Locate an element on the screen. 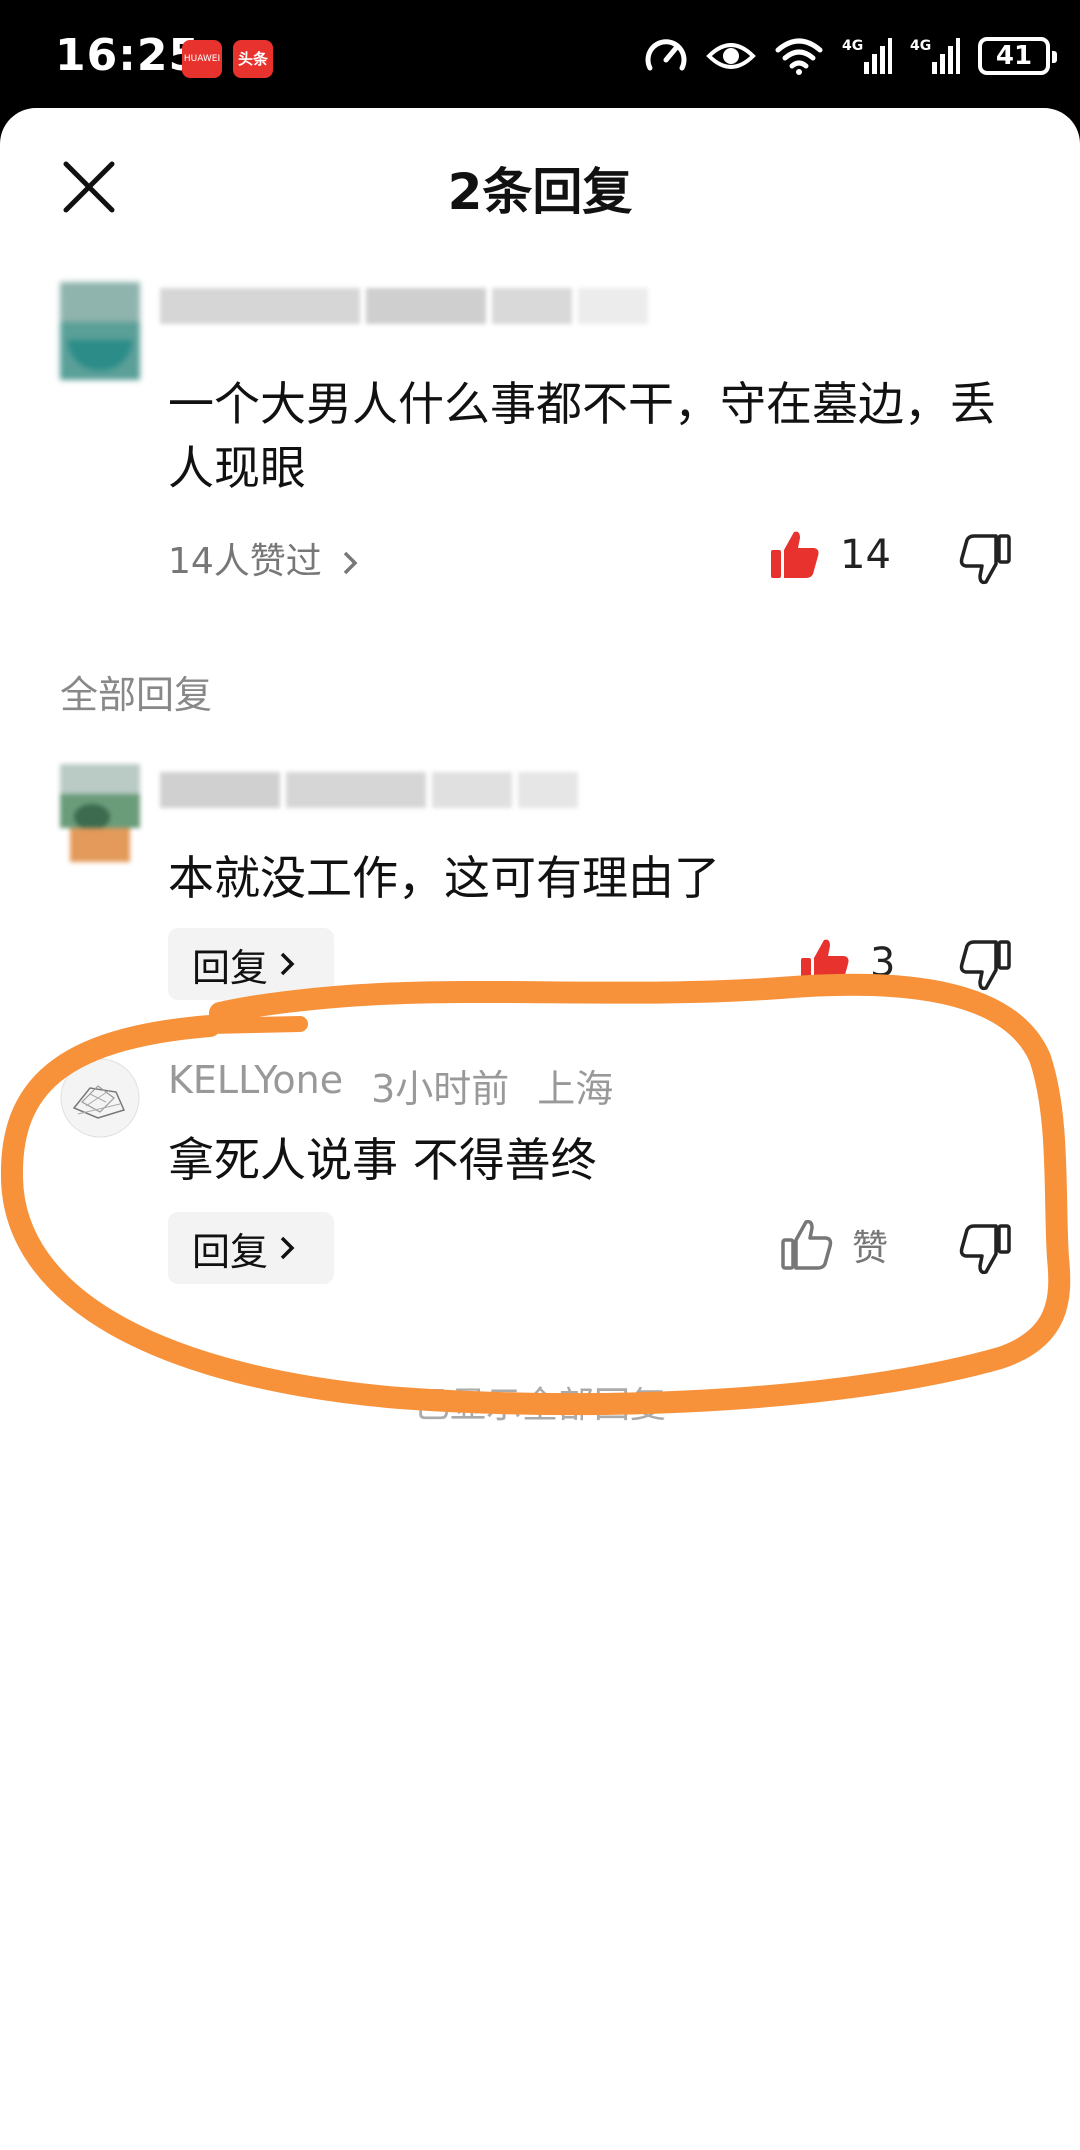 This screenshot has width=1080, height=2150. wifi-icon is located at coordinates (799, 56).